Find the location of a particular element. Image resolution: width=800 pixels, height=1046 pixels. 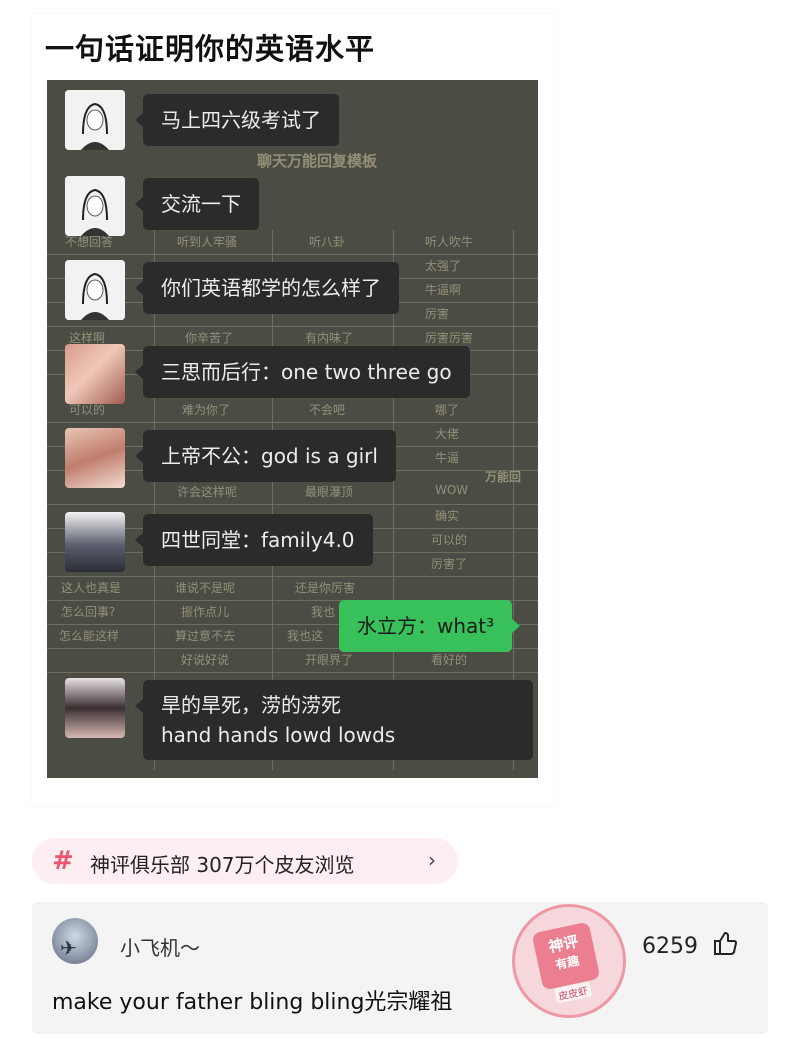

self-message-bubble: 水立方：what³ is located at coordinates (430, 626).